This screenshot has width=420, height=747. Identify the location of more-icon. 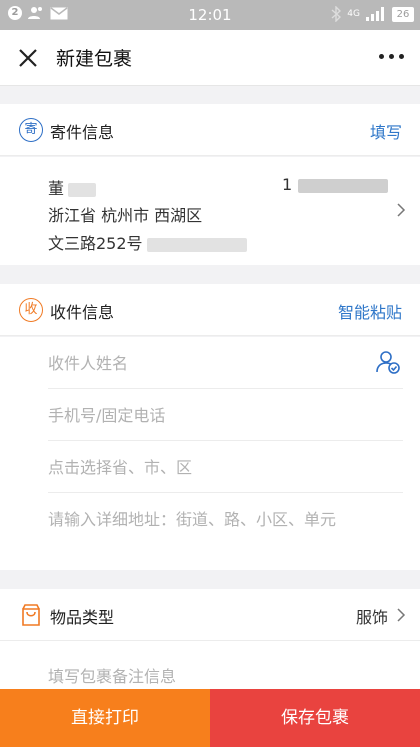
(391, 56).